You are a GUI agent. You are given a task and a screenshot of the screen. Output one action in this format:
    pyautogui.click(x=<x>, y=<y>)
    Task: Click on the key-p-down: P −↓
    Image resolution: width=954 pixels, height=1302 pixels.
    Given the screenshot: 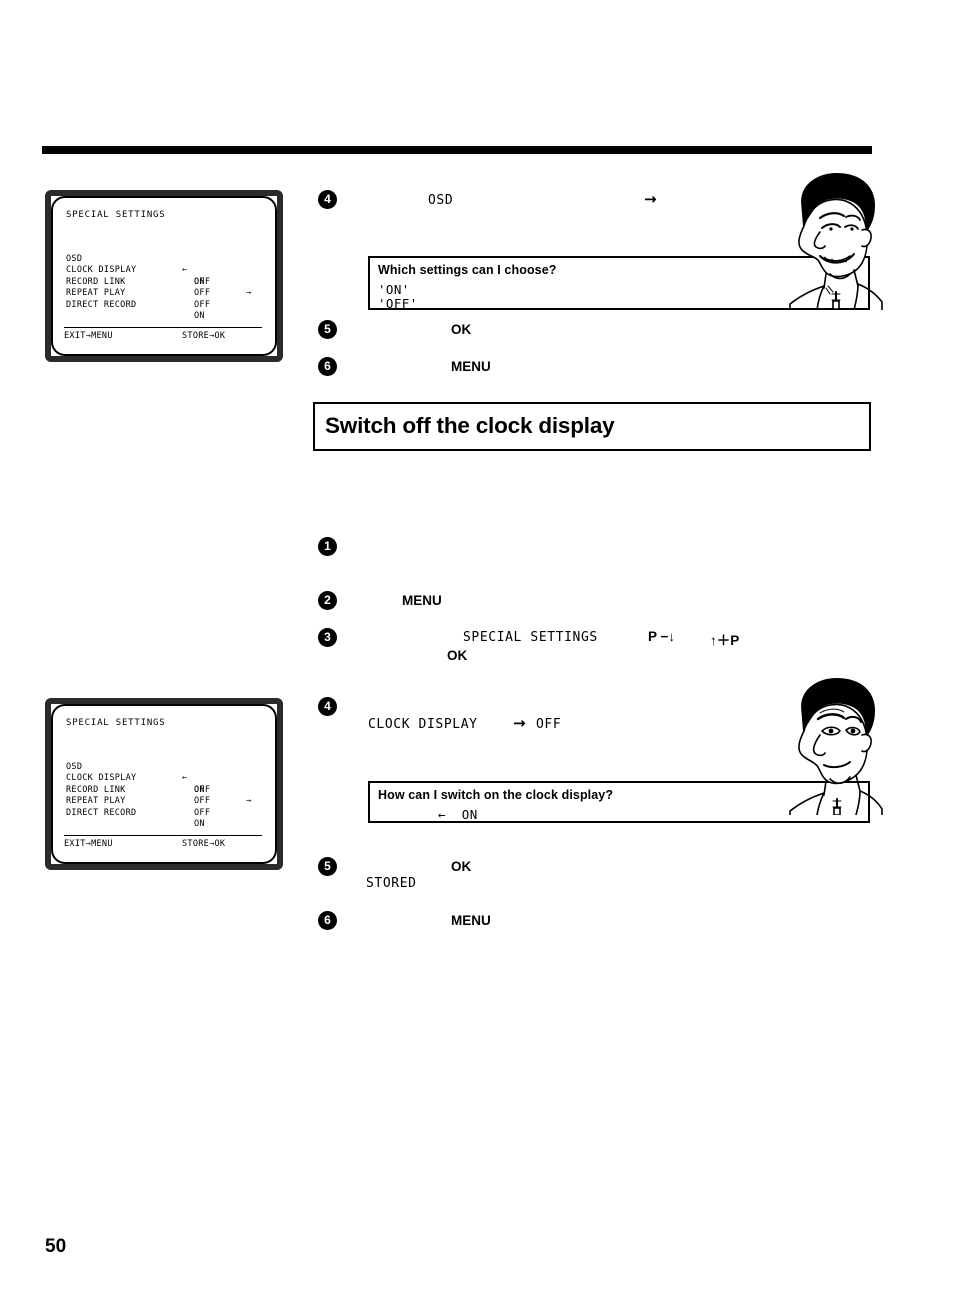 What is the action you would take?
    pyautogui.click(x=662, y=636)
    